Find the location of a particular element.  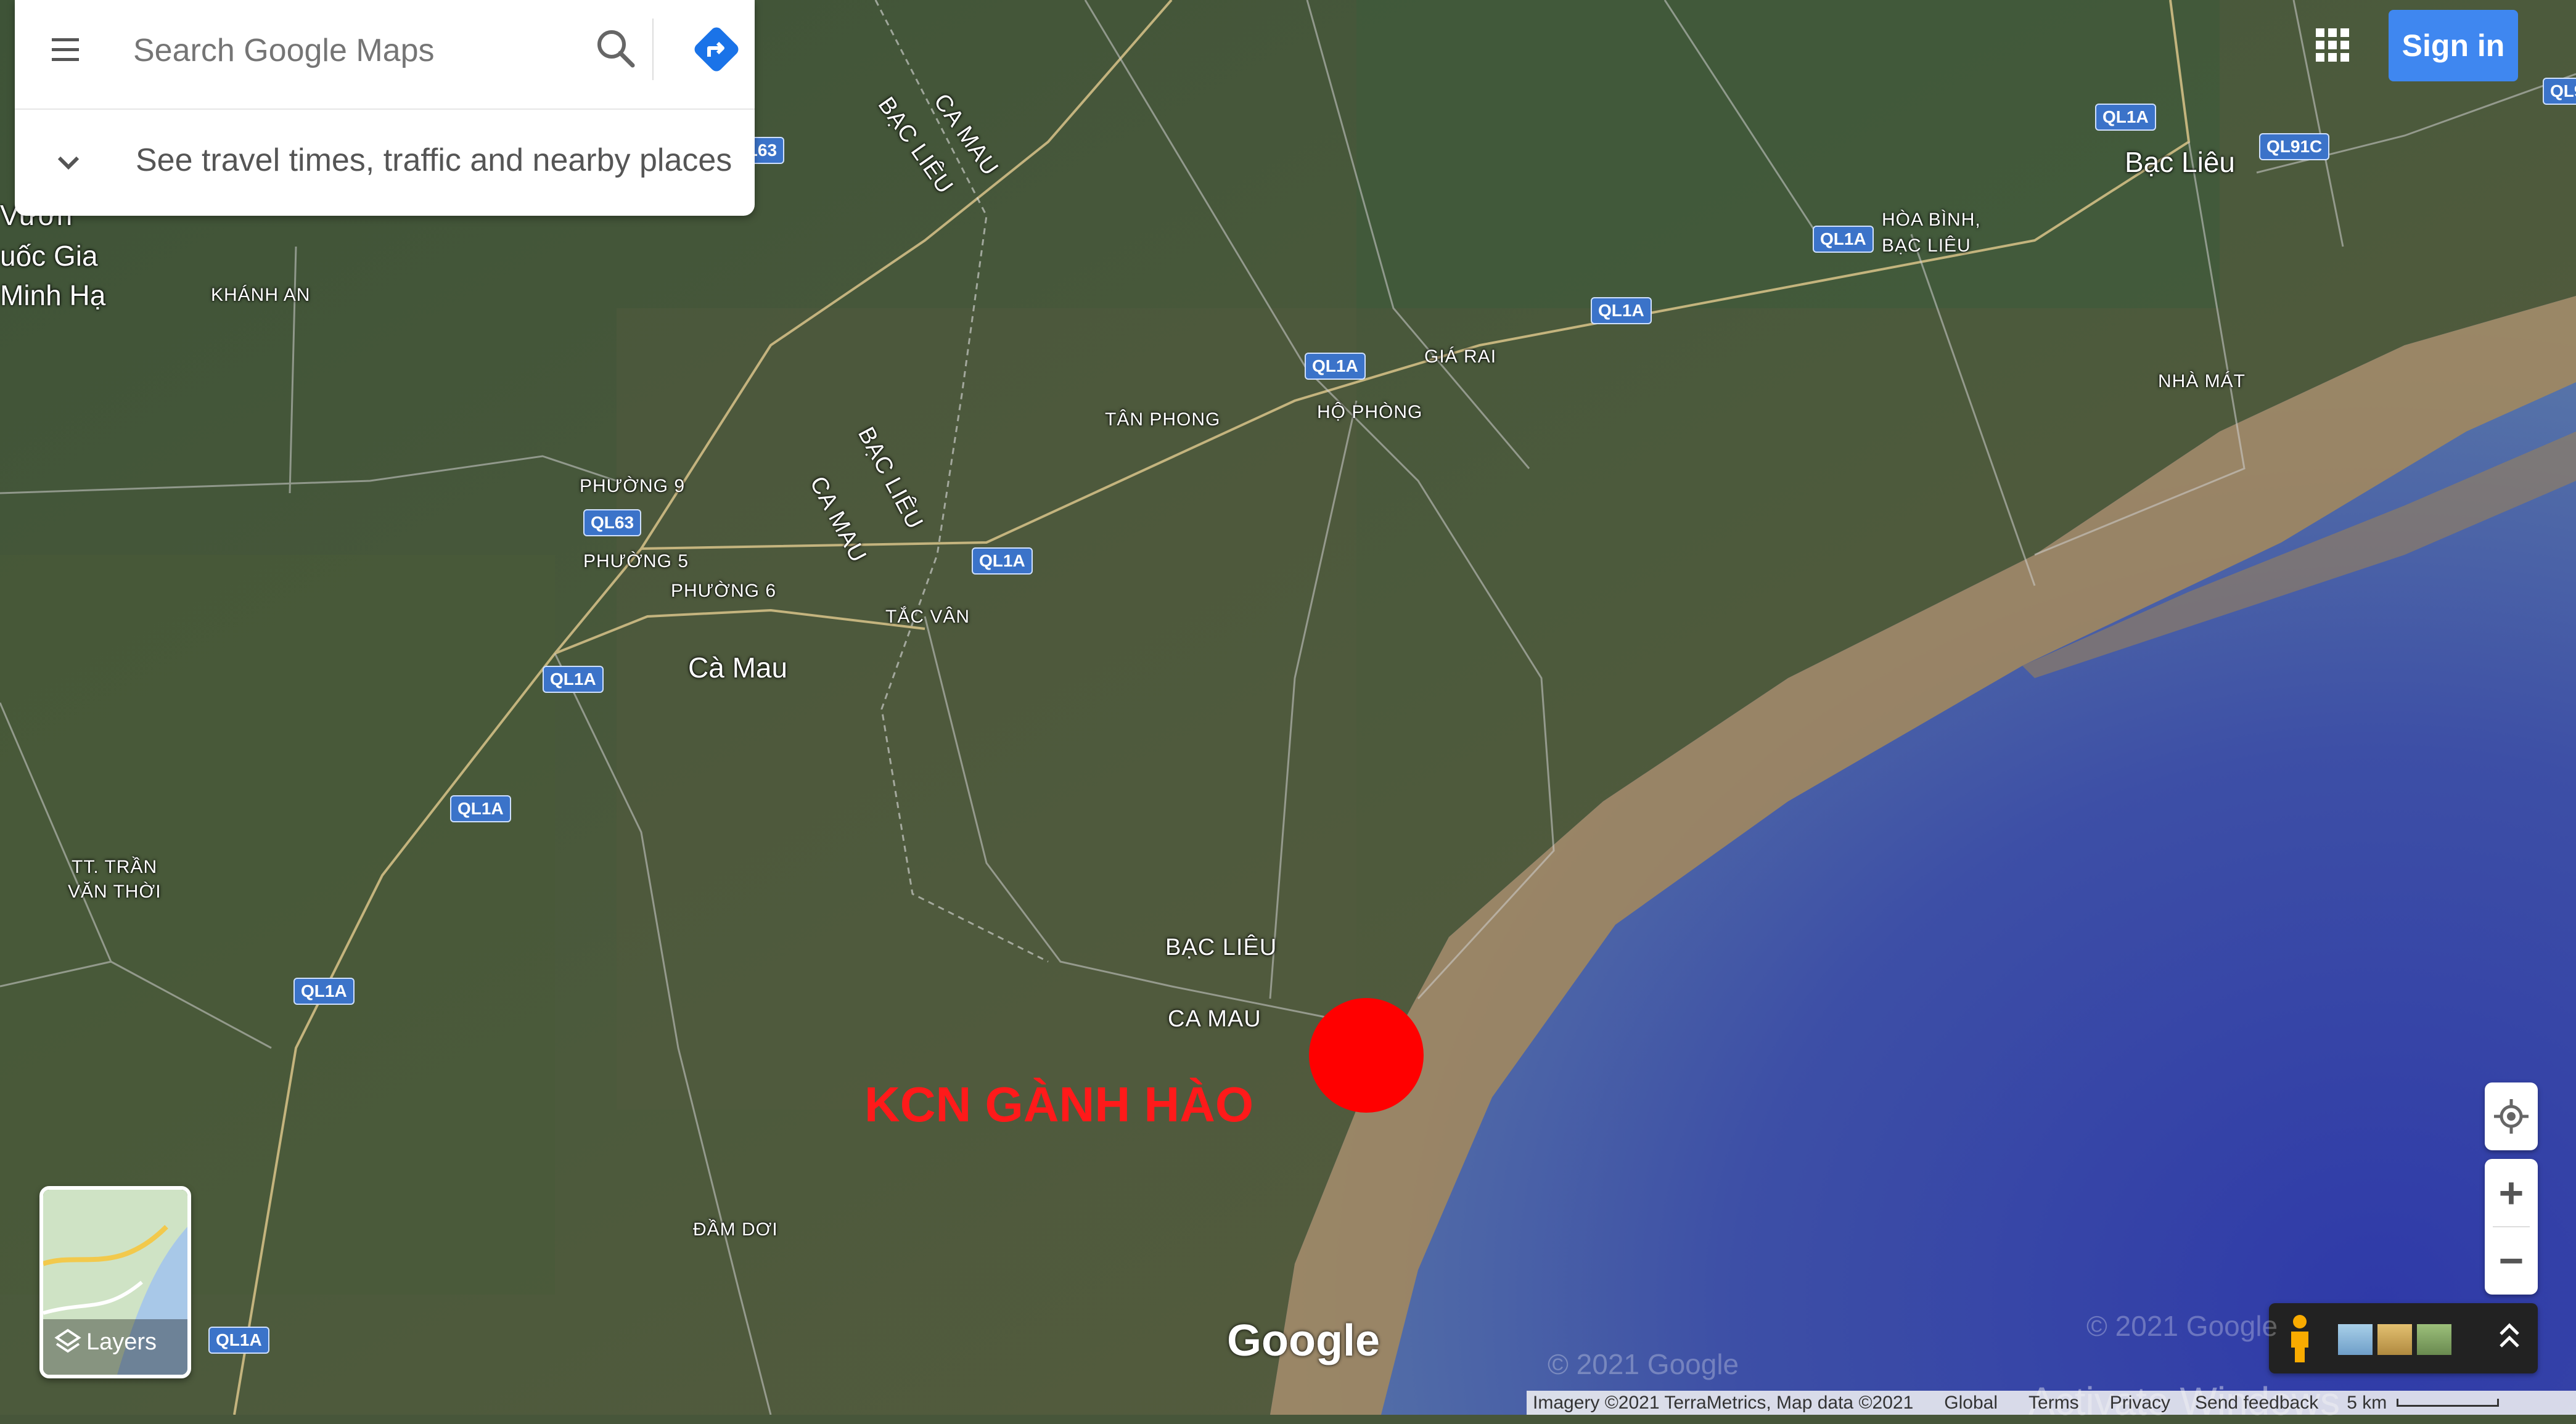

hamburger-icon is located at coordinates (65, 49).